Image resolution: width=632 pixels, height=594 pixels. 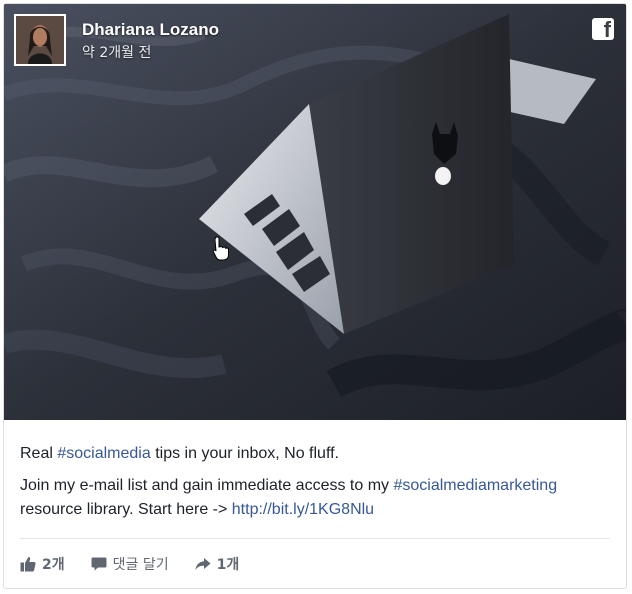 What do you see at coordinates (228, 565) in the screenshot?
I see `share-count: 1개` at bounding box center [228, 565].